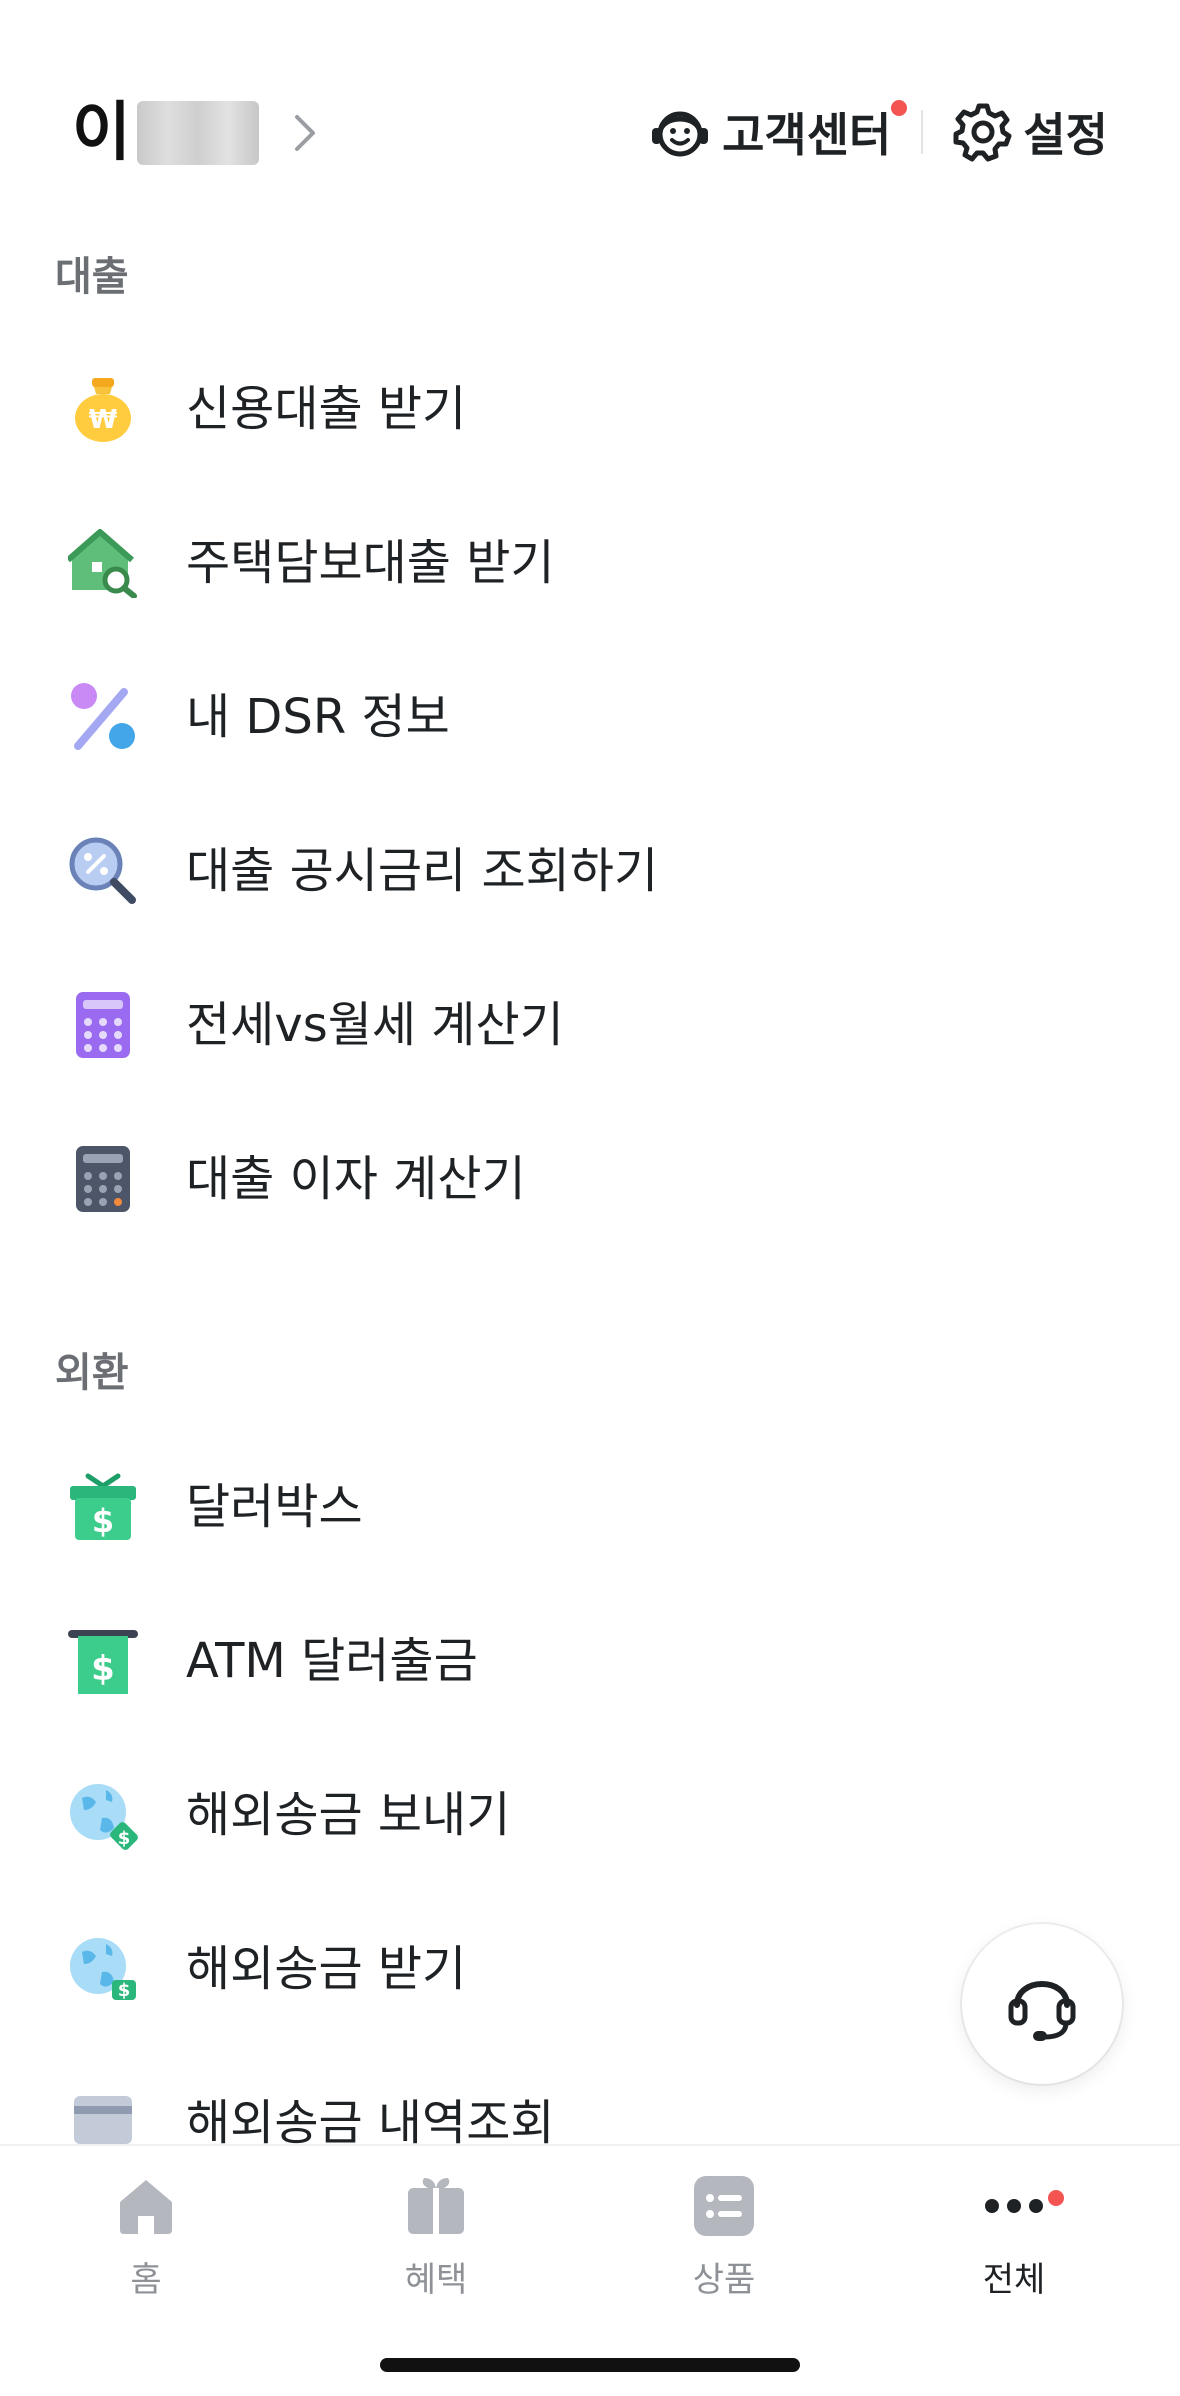 Image resolution: width=1180 pixels, height=2396 pixels. What do you see at coordinates (348, 1815) in the screenshot?
I see `menu-item-label: 해외송금 보내기` at bounding box center [348, 1815].